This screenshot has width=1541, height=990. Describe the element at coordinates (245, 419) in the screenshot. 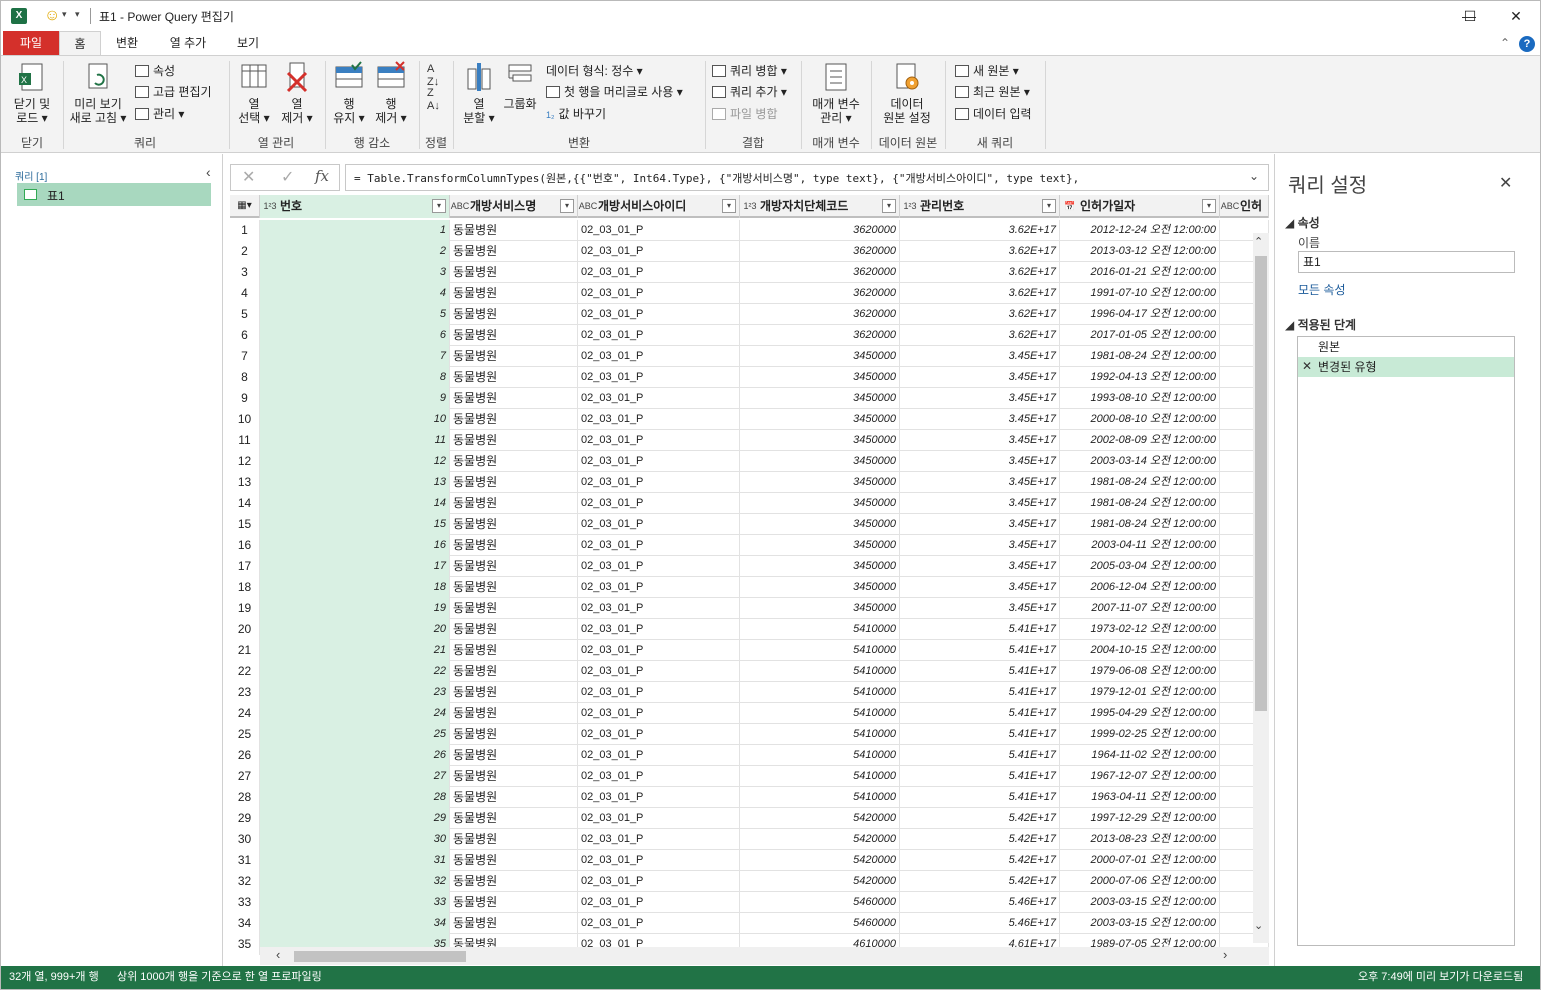

I see `row-number: 10` at that location.